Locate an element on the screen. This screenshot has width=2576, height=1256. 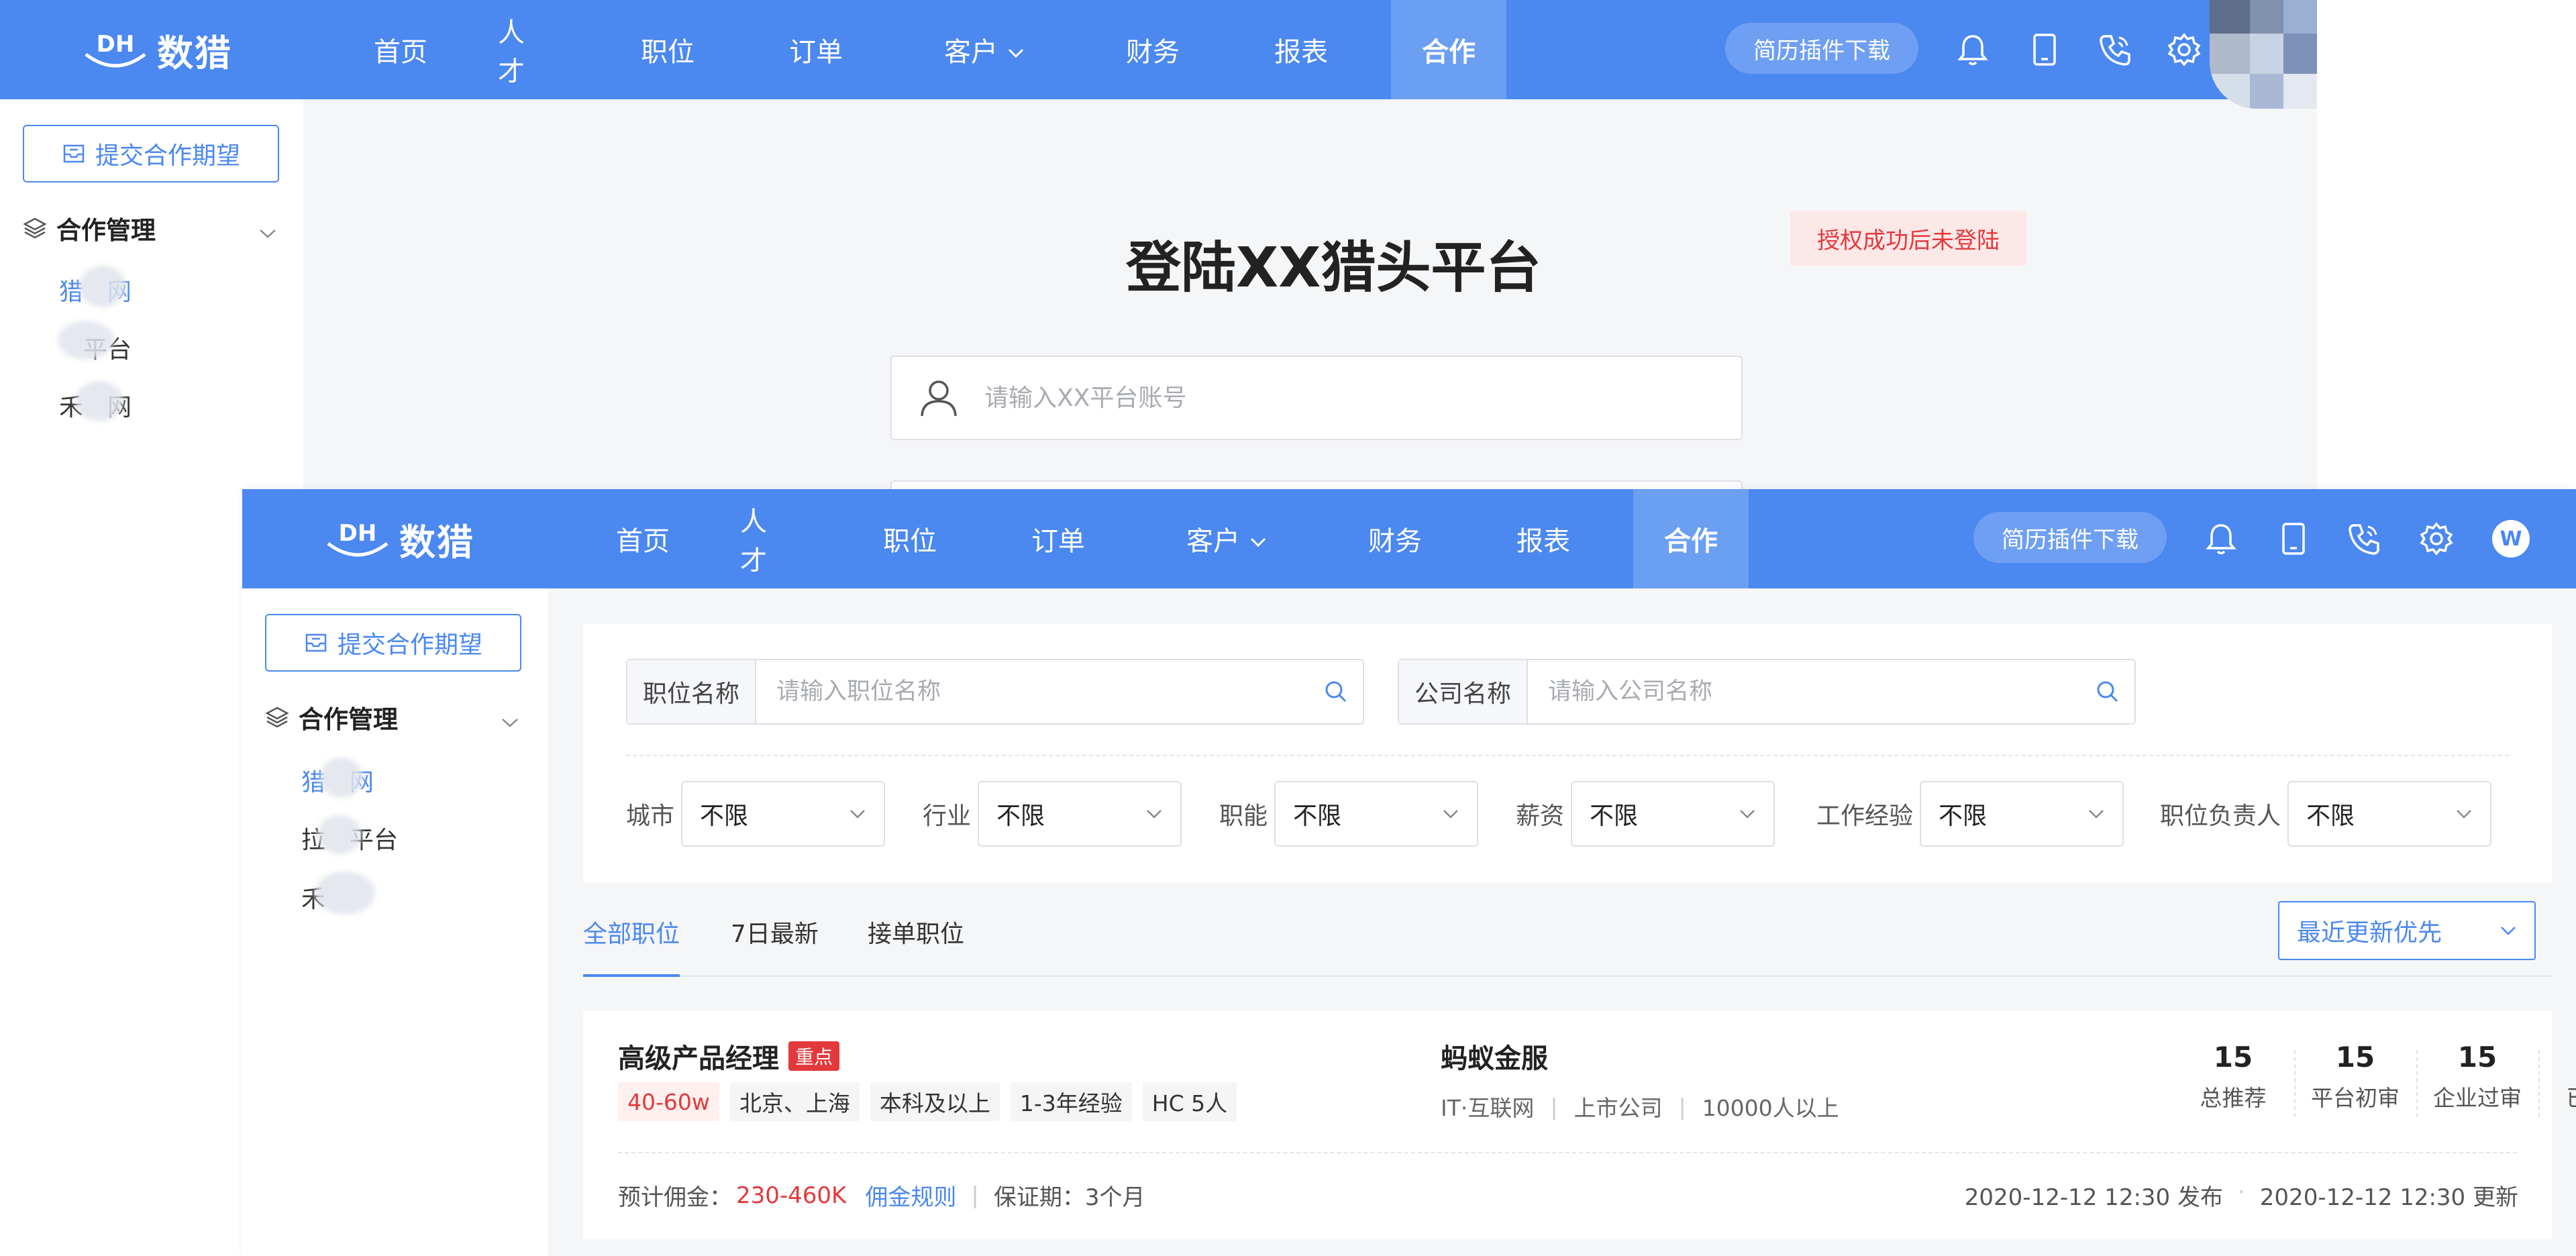
stat-total-recommend: 15 总推荐 is located at coordinates (2233, 1076).